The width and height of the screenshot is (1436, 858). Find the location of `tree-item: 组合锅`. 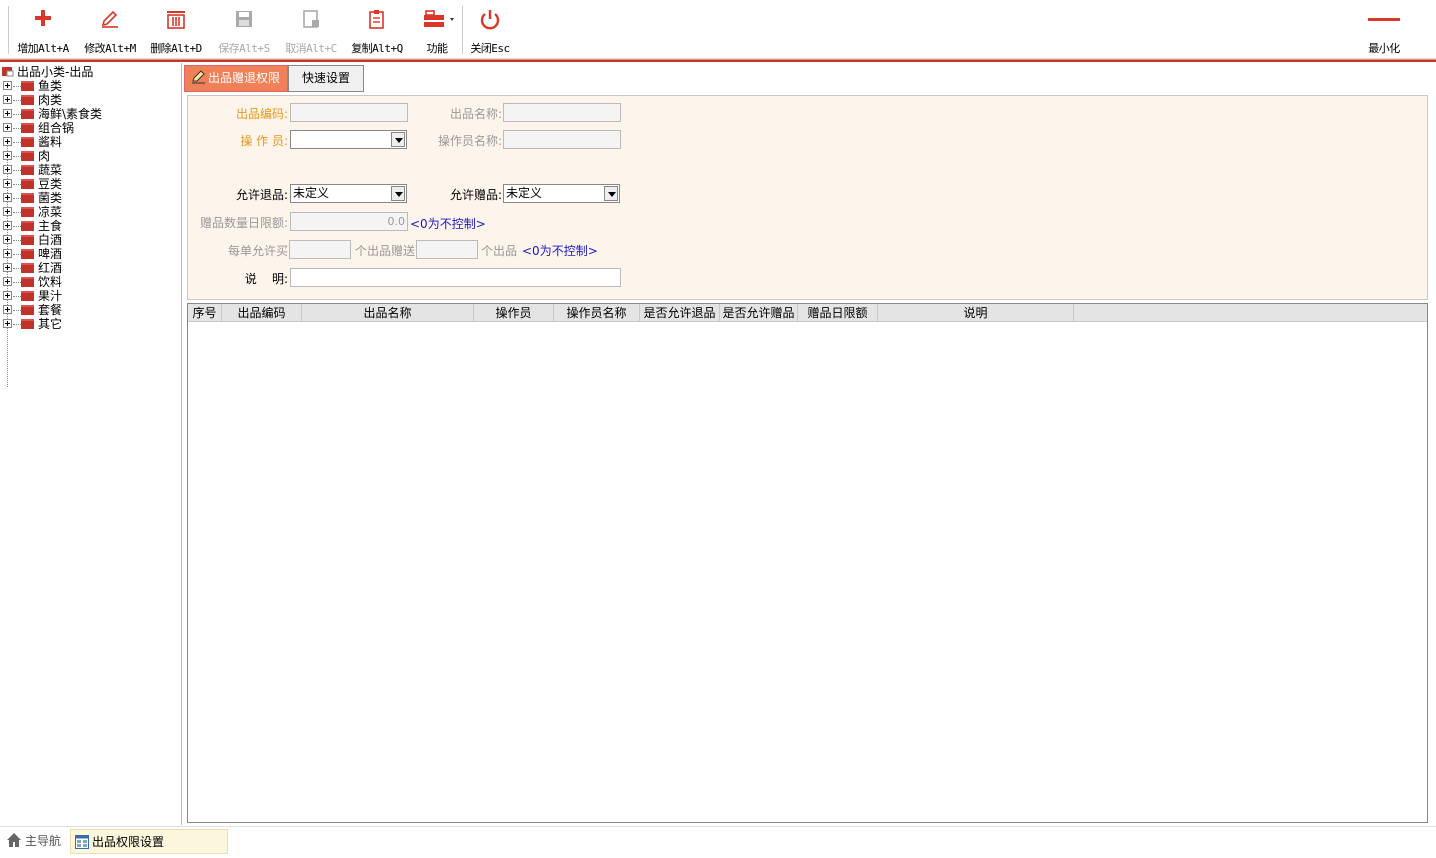

tree-item: 组合锅 is located at coordinates (38, 128).